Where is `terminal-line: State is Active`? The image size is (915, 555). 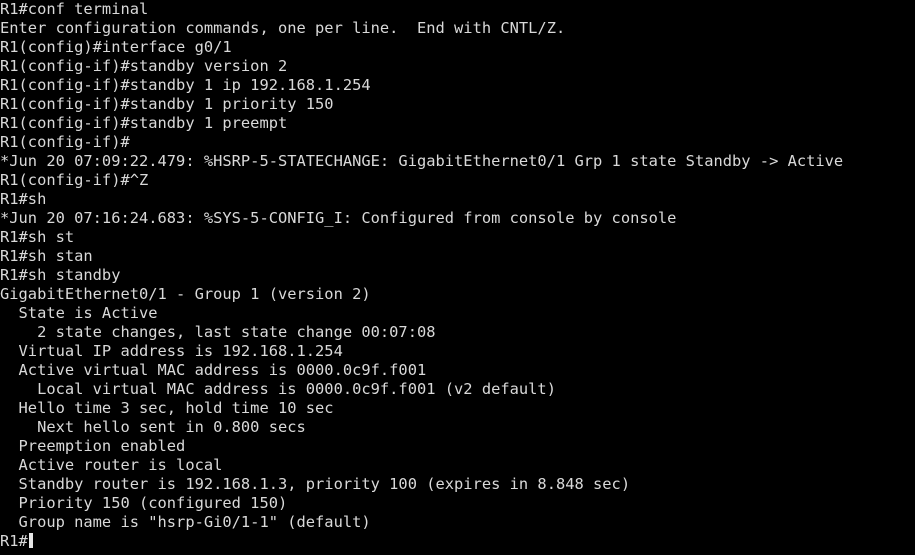 terminal-line: State is Active is located at coordinates (79, 313).